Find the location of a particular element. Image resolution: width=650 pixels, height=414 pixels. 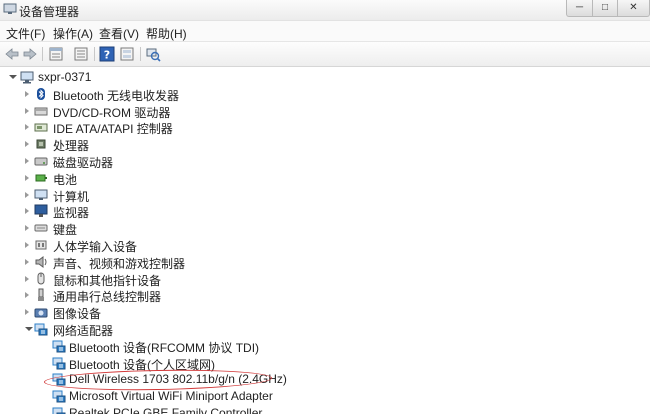

tree-category-2: IDE ATA/ATAPI 控制器 is located at coordinates (325, 127).